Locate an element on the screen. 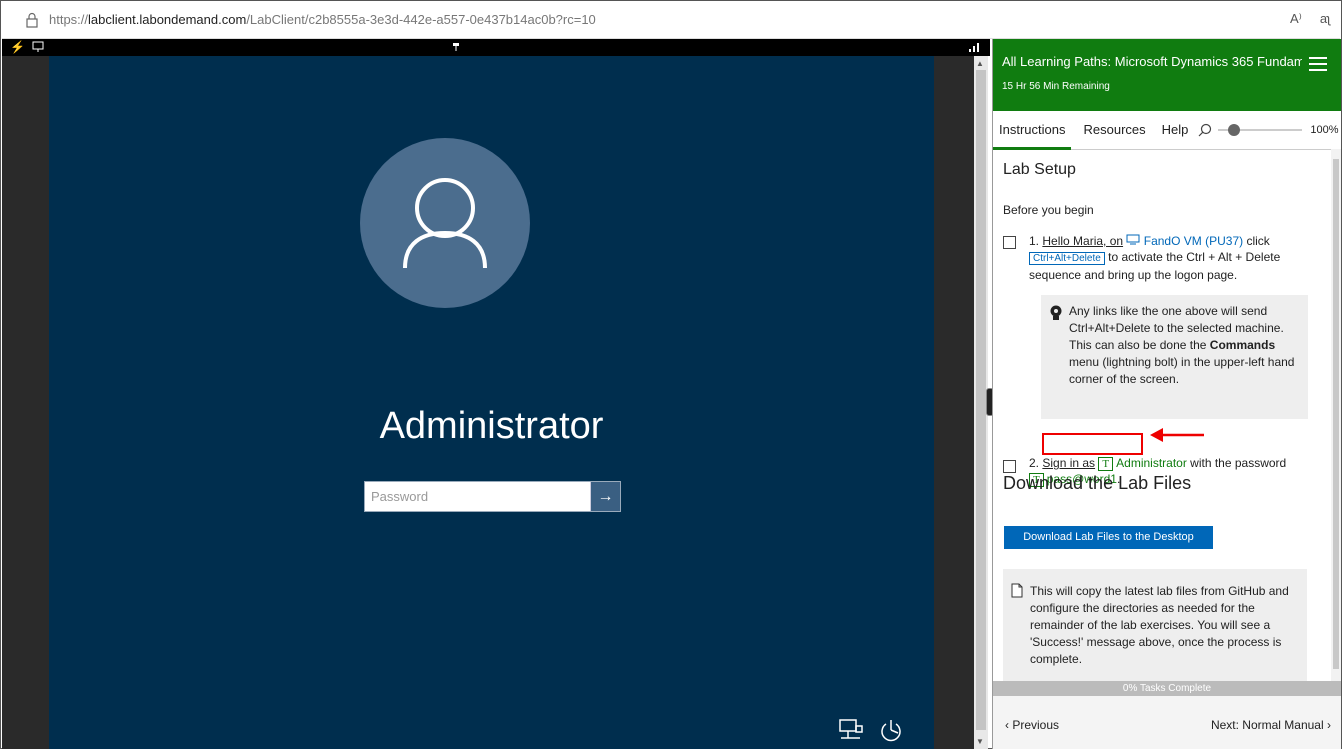 This screenshot has height=751, width=1344. tab-resources: Resources is located at coordinates (1114, 130).